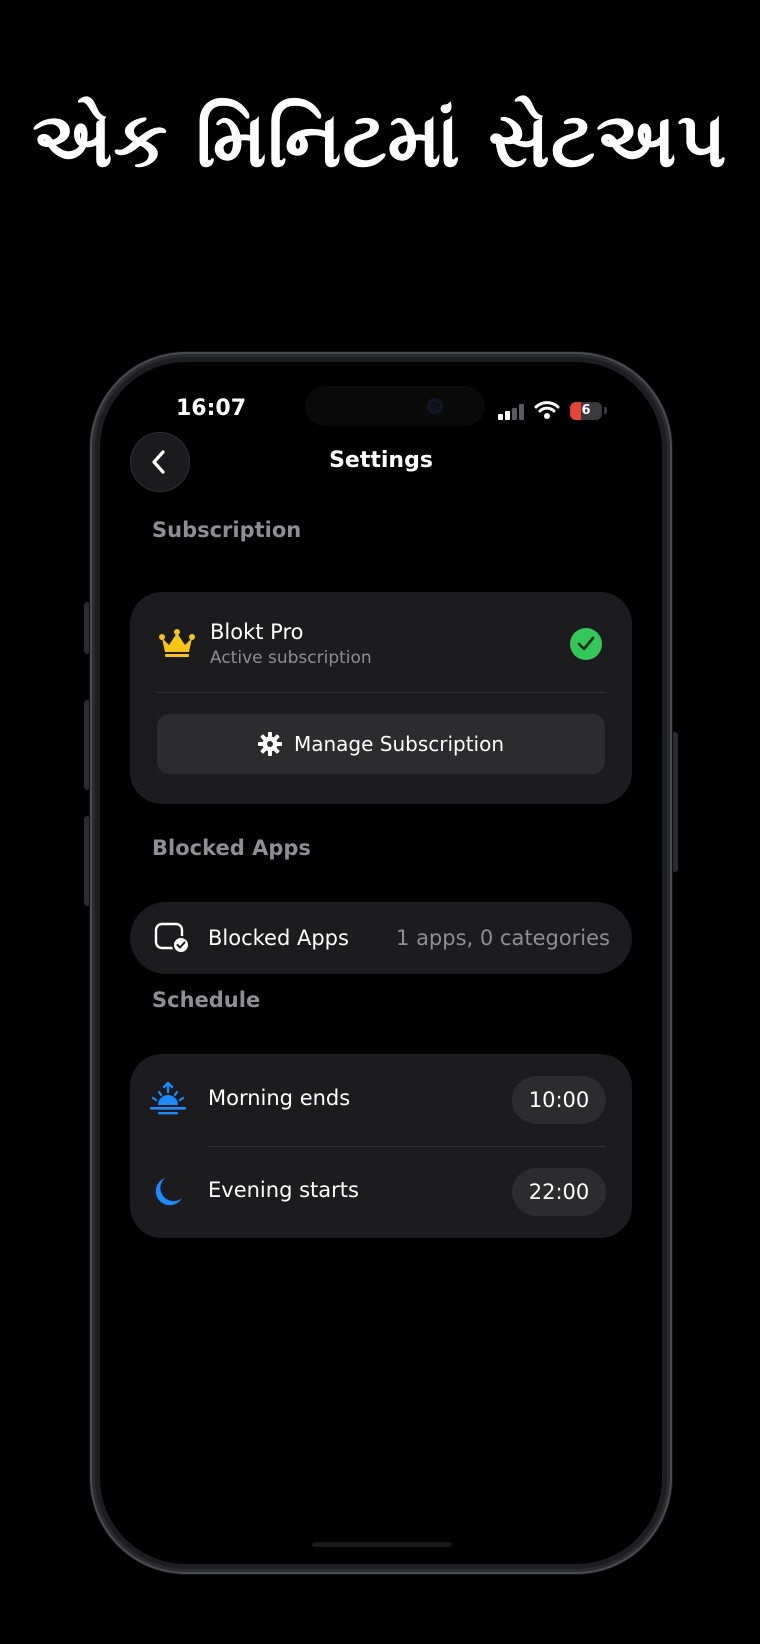 Image resolution: width=760 pixels, height=1644 pixels. What do you see at coordinates (227, 530) in the screenshot?
I see `section-label-subscription: Subscription` at bounding box center [227, 530].